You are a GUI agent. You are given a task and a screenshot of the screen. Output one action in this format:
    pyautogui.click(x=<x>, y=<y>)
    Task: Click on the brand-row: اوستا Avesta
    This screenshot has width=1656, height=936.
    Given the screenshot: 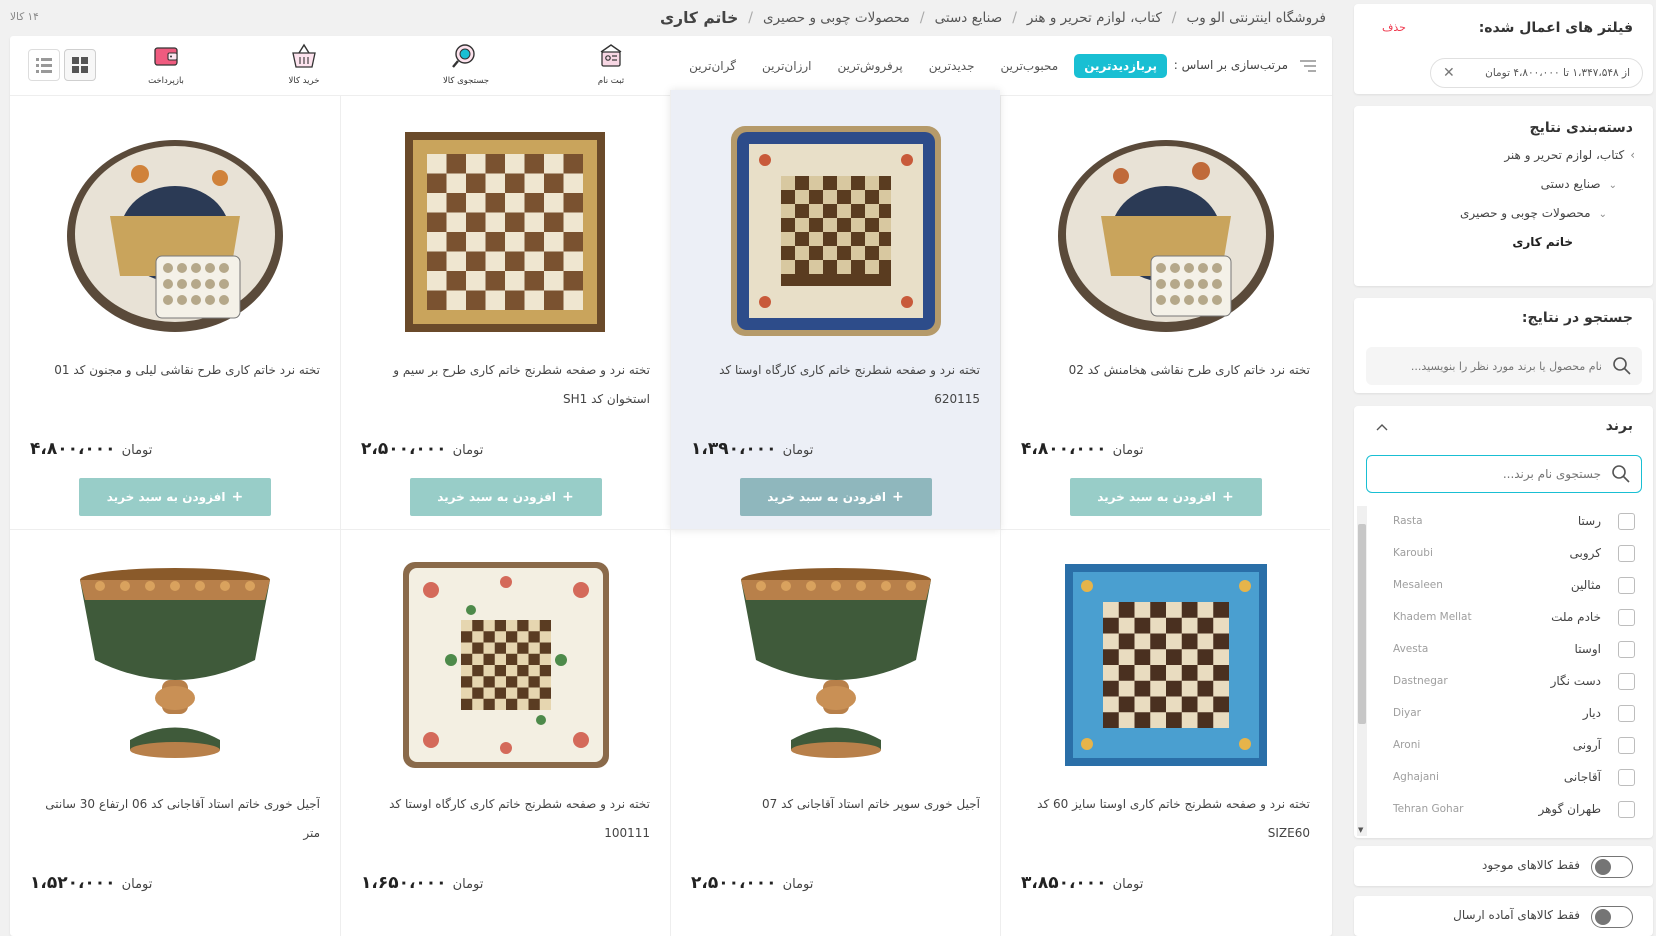 What is the action you would take?
    pyautogui.click(x=1508, y=650)
    